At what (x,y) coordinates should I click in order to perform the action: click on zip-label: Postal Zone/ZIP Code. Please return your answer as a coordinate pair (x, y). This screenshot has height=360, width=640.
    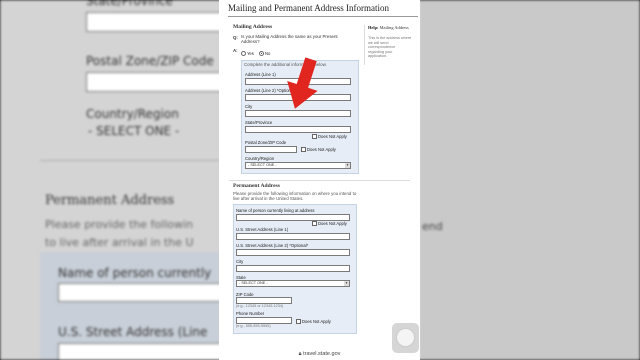
    Looking at the image, I should click on (266, 142).